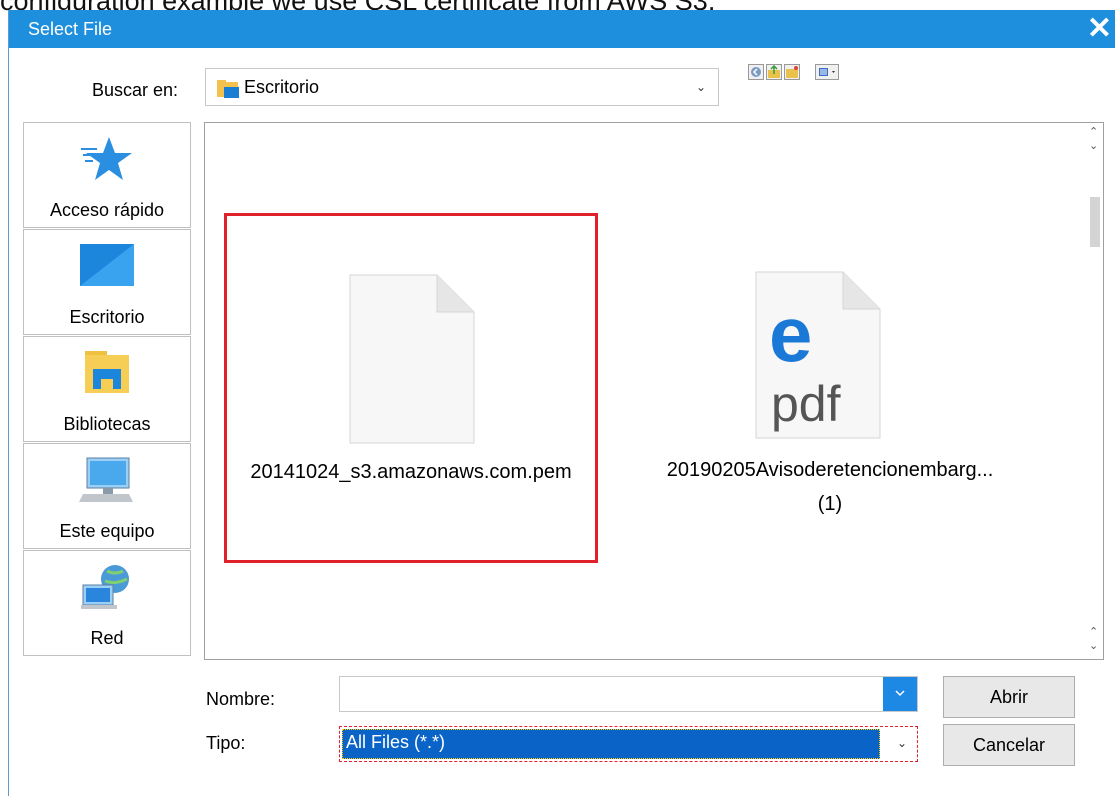 The height and width of the screenshot is (796, 1115). Describe the element at coordinates (611, 694) in the screenshot. I see `filename-input` at that location.